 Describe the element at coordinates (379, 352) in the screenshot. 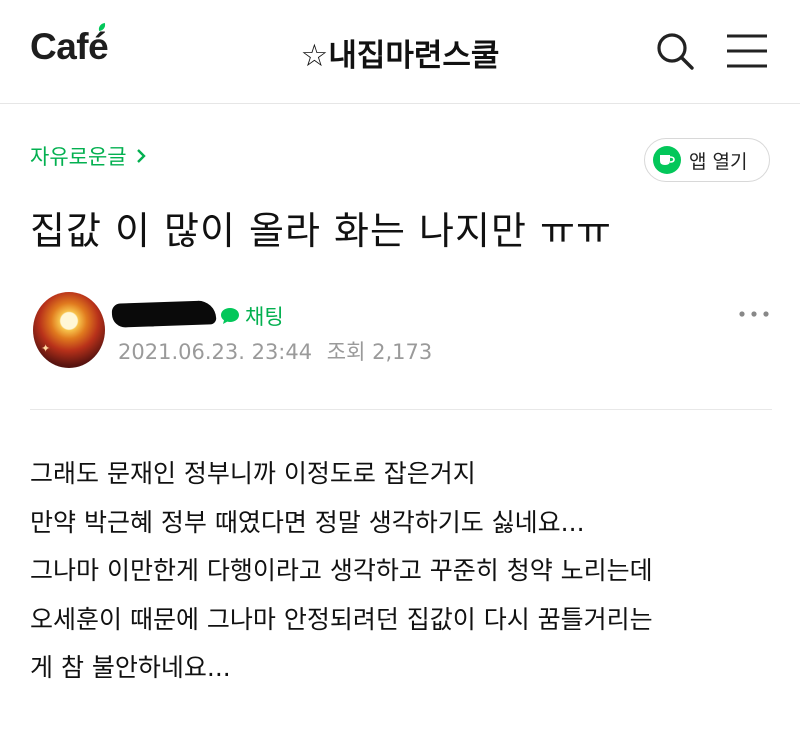

I see `post-views: 조회 2,173` at that location.